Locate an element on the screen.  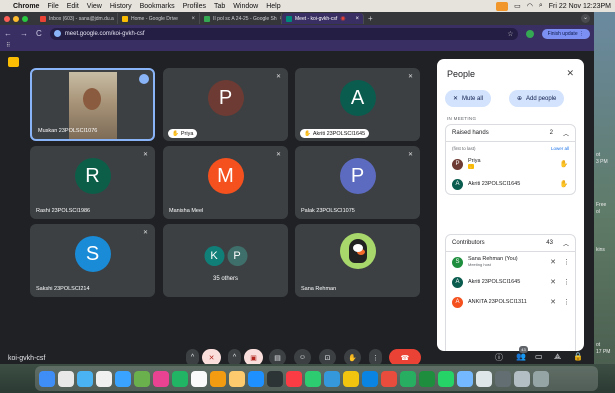
site-info-icon is located at coordinates (57, 33).